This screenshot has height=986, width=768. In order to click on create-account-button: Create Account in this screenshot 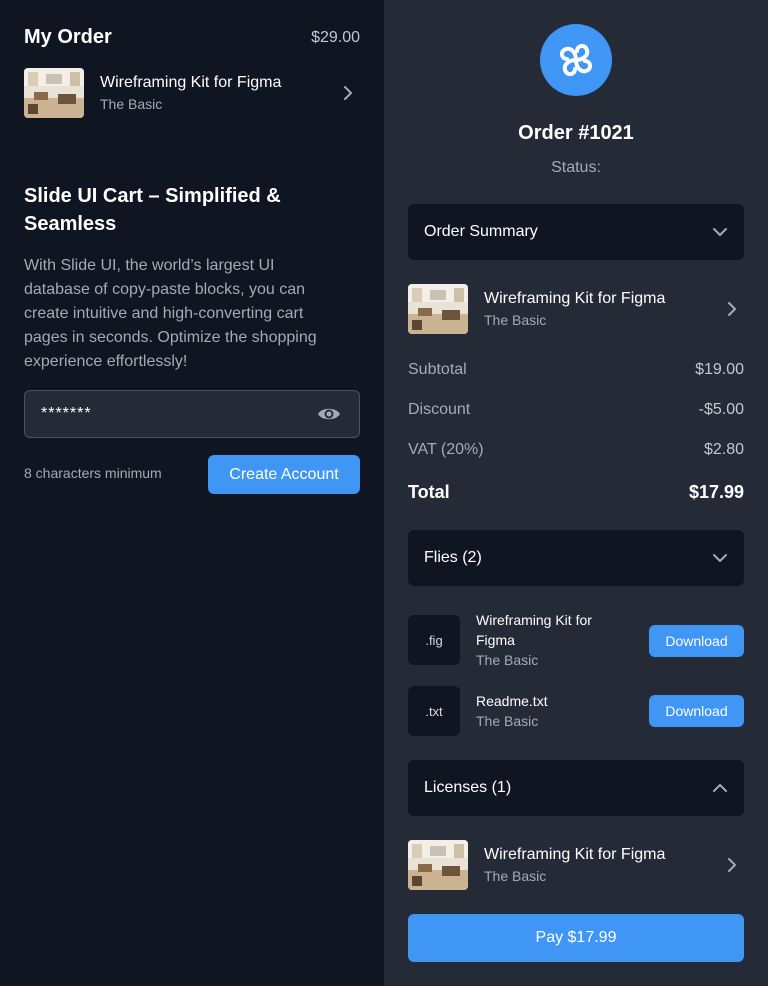, I will do `click(284, 474)`.